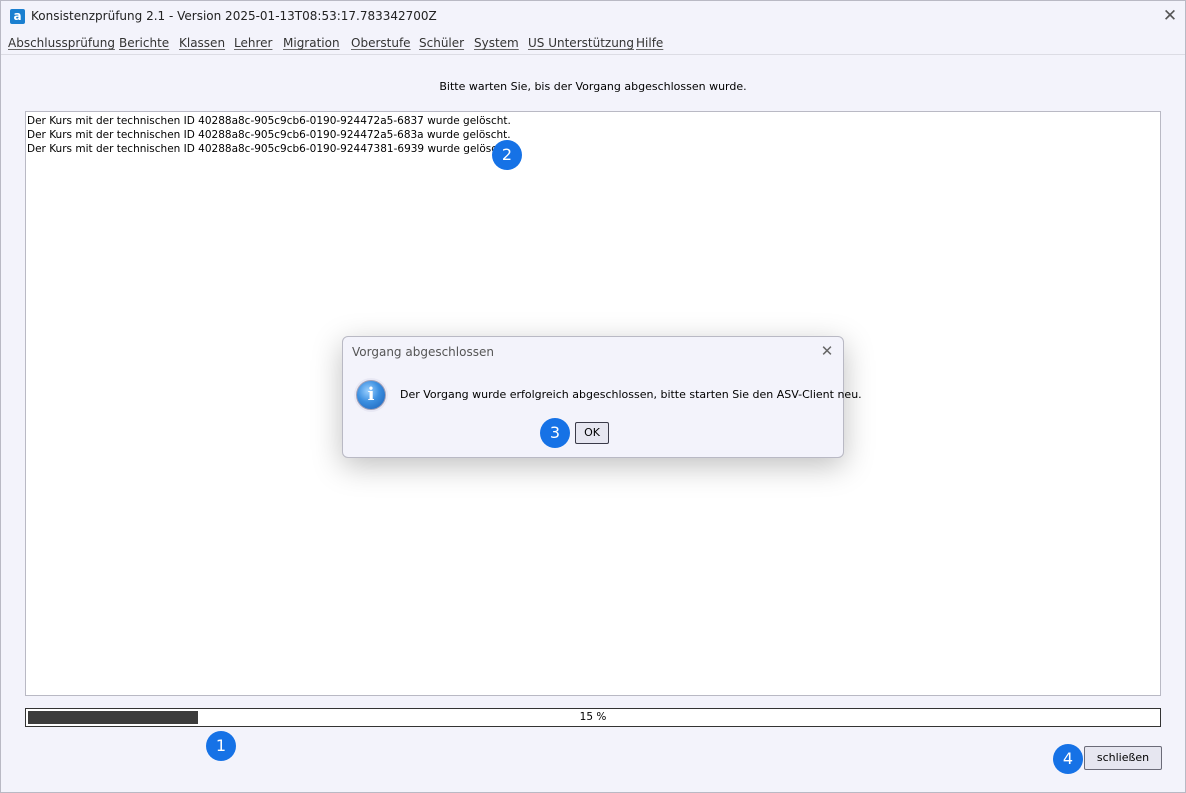 The height and width of the screenshot is (793, 1186). What do you see at coordinates (827, 351) in the screenshot?
I see `dialog-close-icon: ✕` at bounding box center [827, 351].